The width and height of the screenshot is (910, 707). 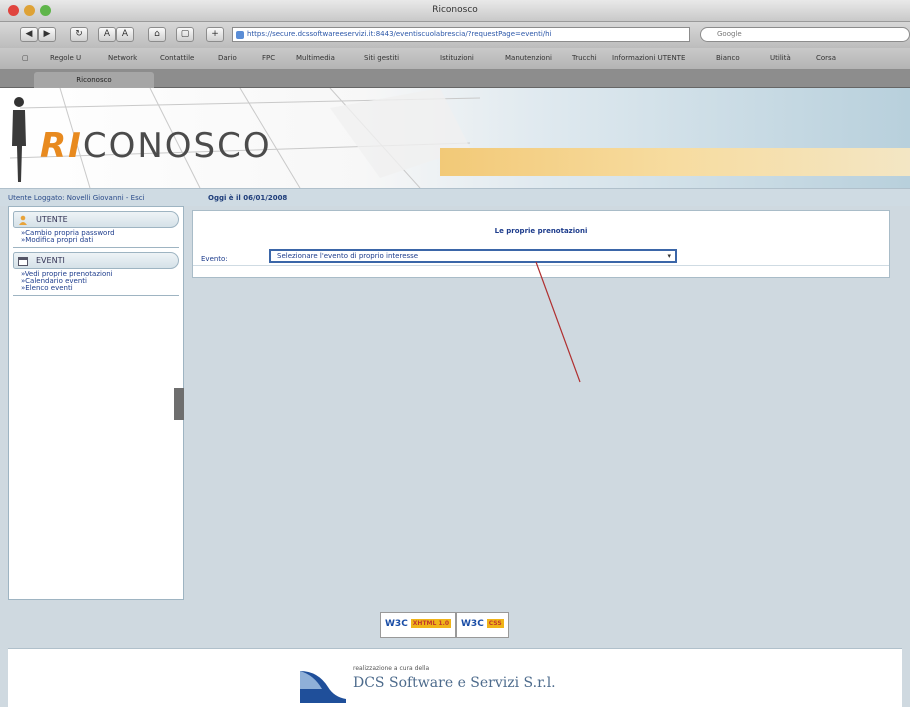 What do you see at coordinates (455, 138) in the screenshot?
I see `site-banner: RICONOSCO` at bounding box center [455, 138].